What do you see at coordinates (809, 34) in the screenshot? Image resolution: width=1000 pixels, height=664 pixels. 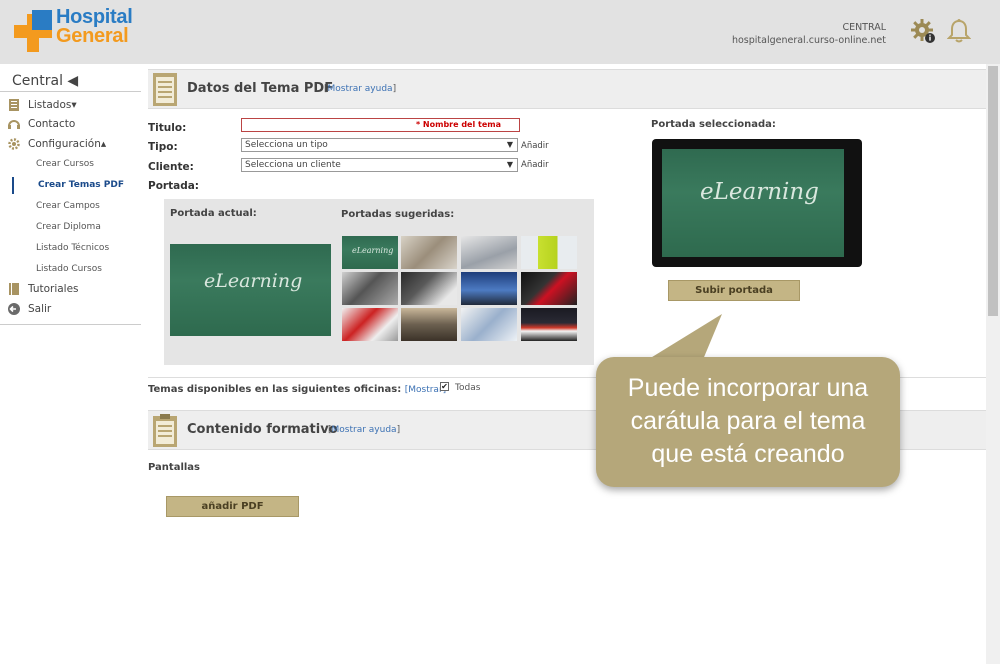 I see `account-info: CENTRAL hospitalgeneral.curso-online.net` at bounding box center [809, 34].